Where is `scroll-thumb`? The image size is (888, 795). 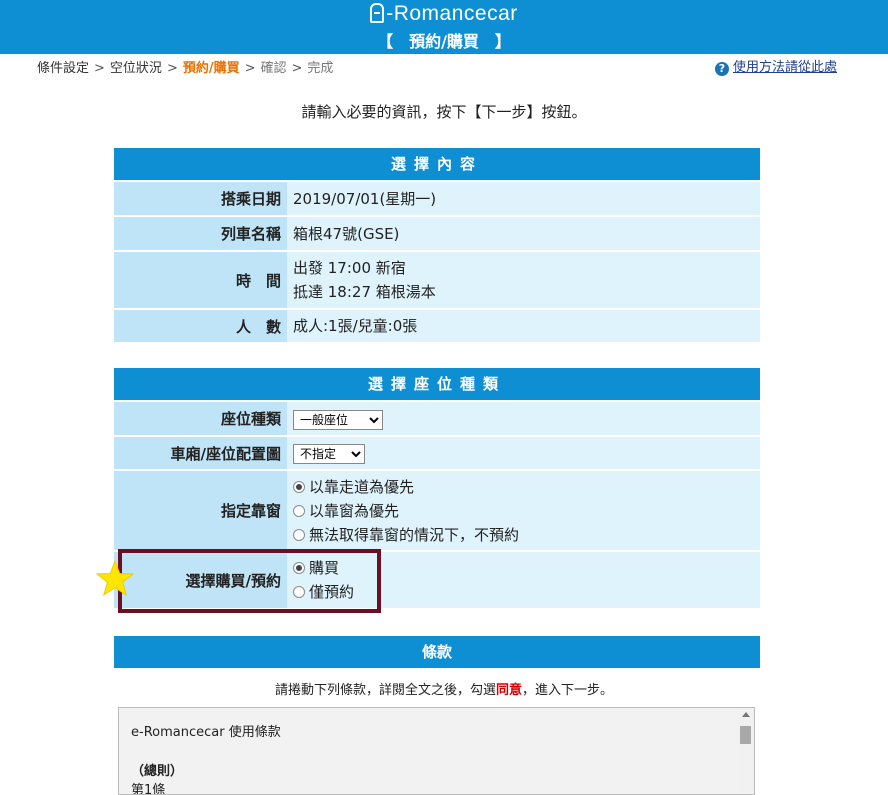
scroll-thumb is located at coordinates (745, 735).